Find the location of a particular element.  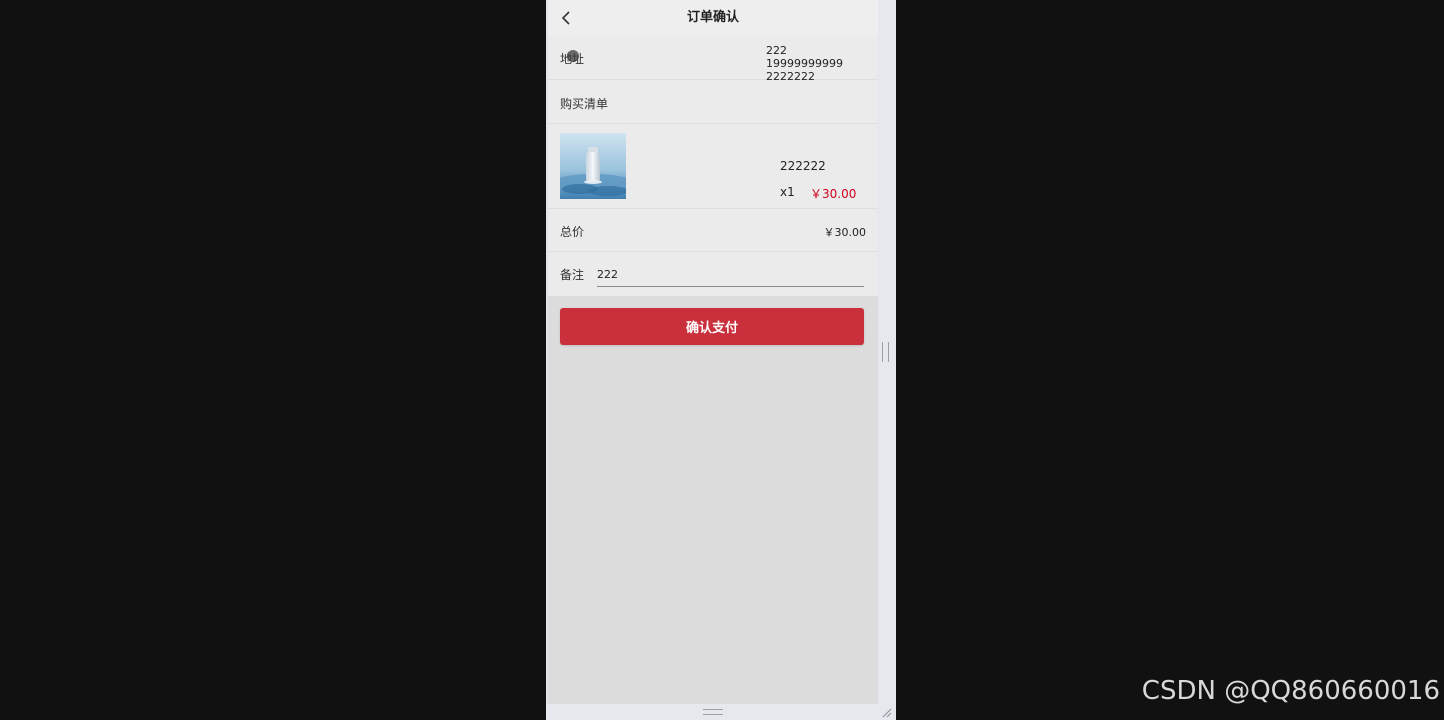

note-row: 备注 is located at coordinates (713, 274).